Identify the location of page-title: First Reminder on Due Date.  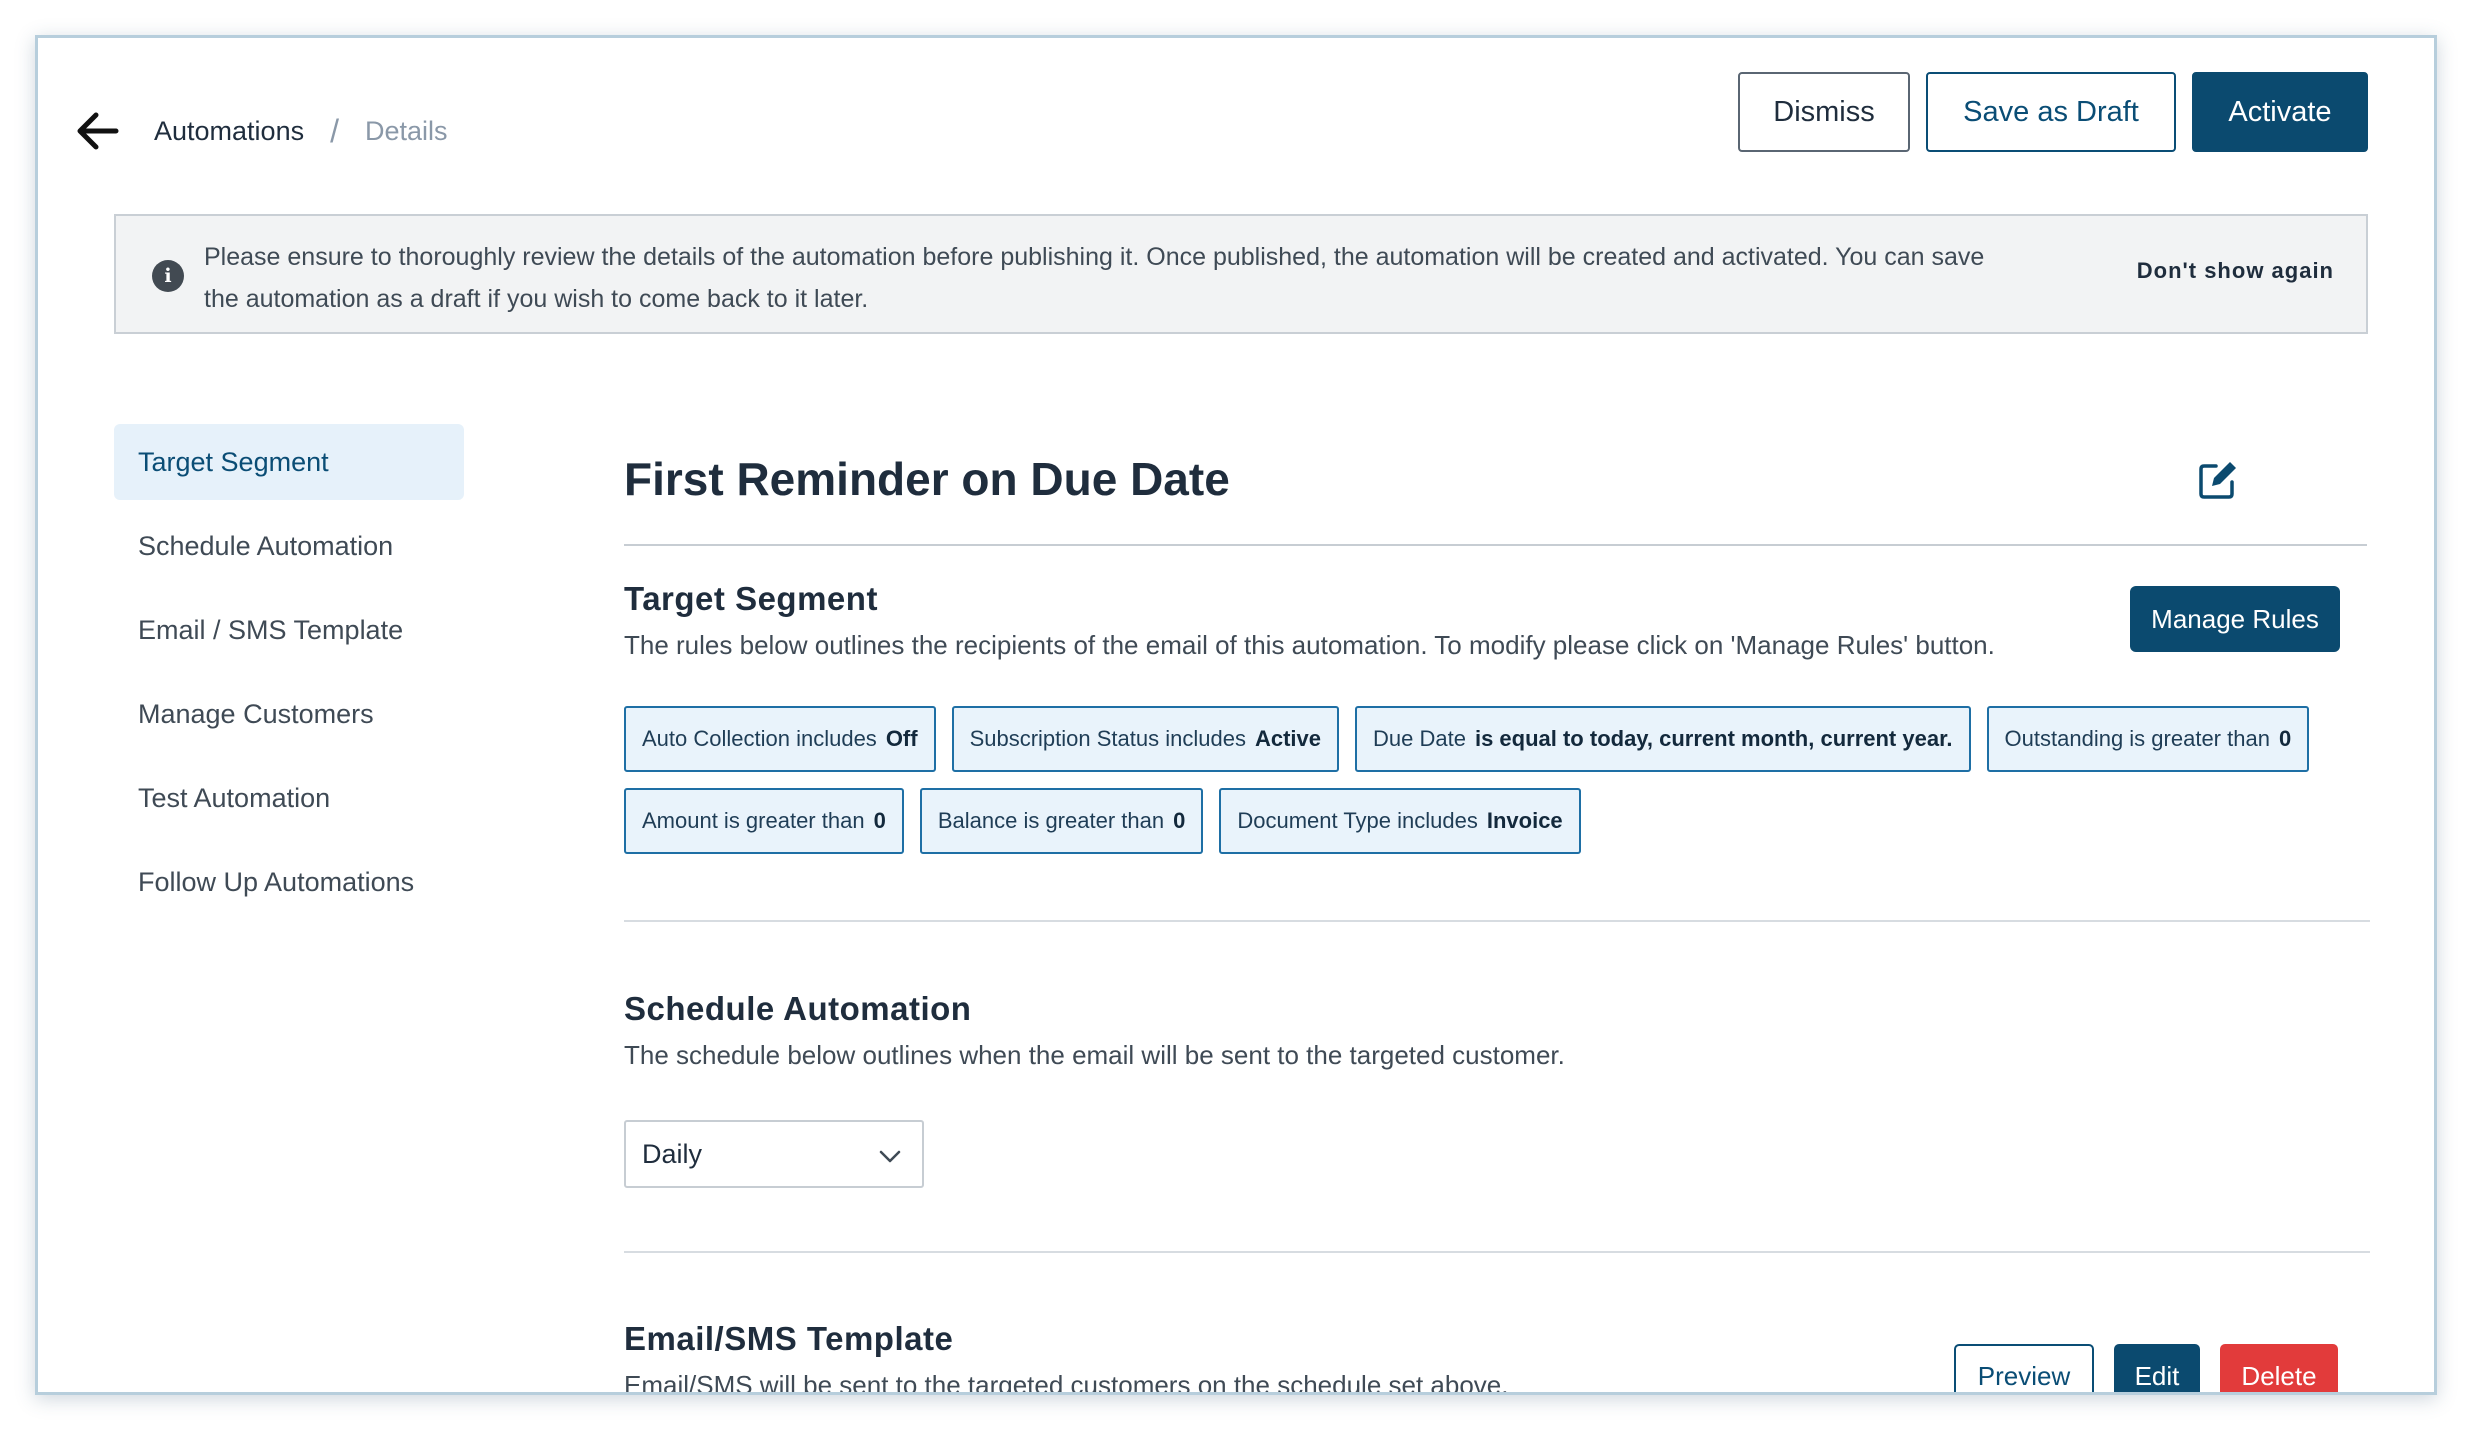
(927, 479).